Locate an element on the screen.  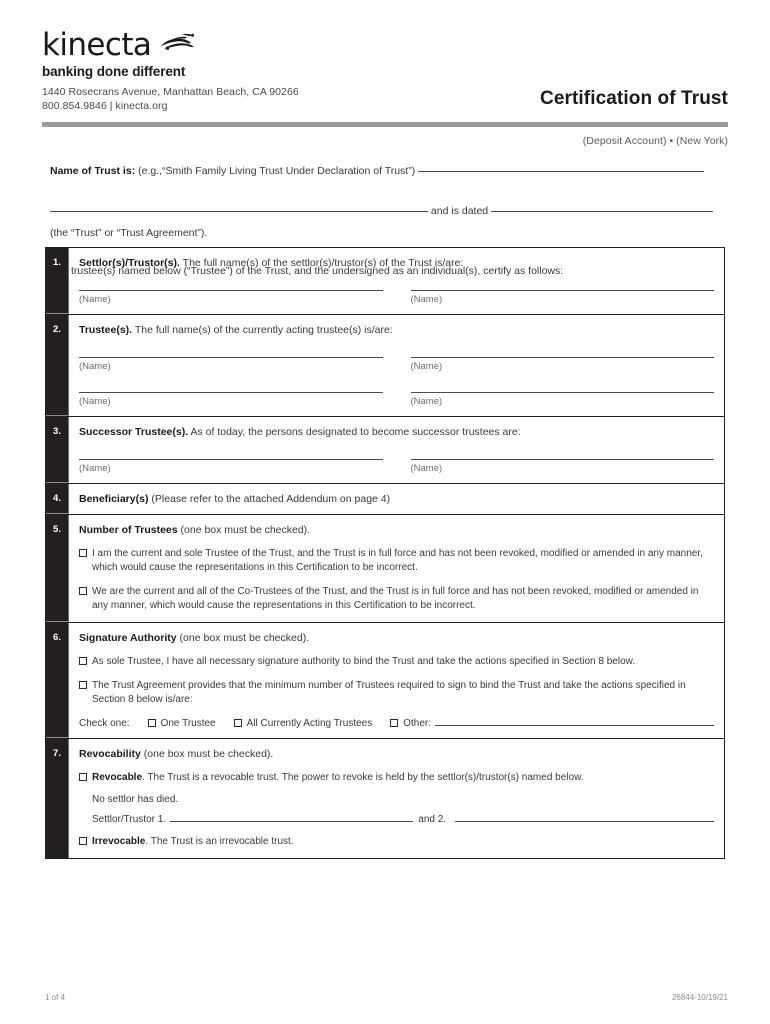
checkbox-all-currently-acting-trustees is located at coordinates (237, 723).